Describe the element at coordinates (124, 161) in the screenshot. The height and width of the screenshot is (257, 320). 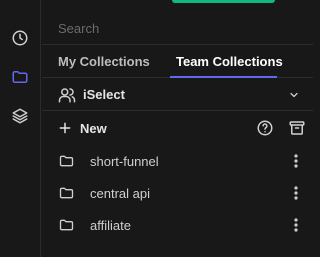
I see `collection-name: short-funnel` at that location.